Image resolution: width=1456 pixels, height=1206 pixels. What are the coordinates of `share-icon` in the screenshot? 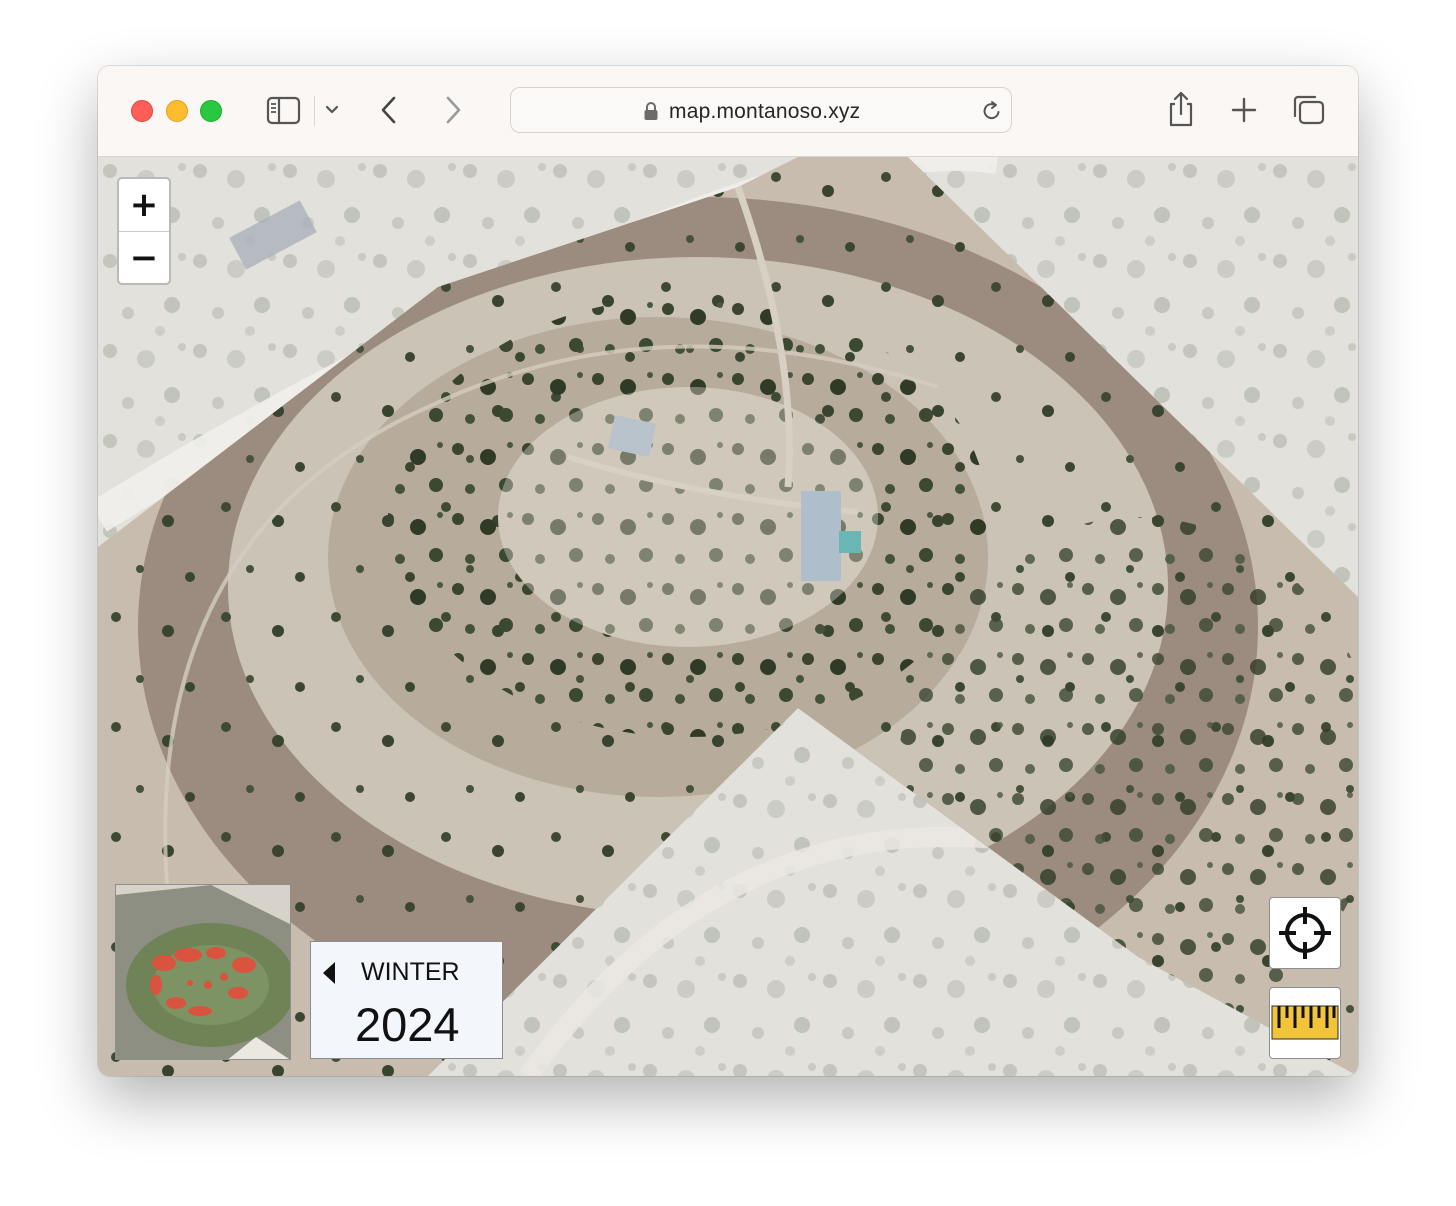 It's located at (1181, 109).